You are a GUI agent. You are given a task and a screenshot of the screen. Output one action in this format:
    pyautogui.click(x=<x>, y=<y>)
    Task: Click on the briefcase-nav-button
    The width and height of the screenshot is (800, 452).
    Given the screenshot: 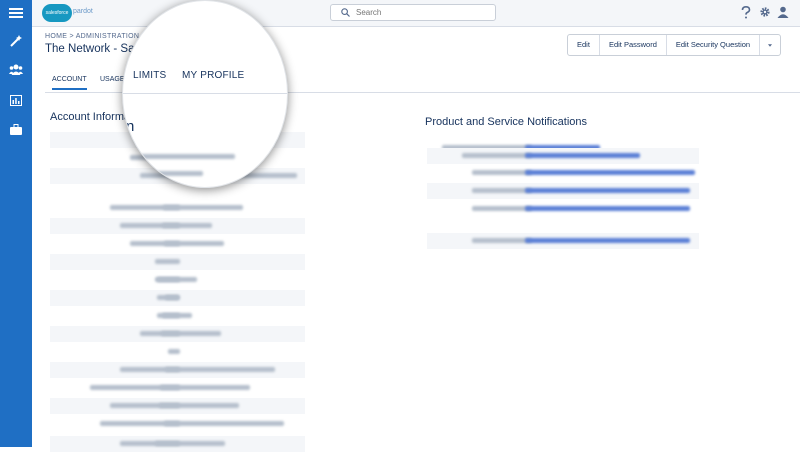 What is the action you would take?
    pyautogui.click(x=16, y=129)
    